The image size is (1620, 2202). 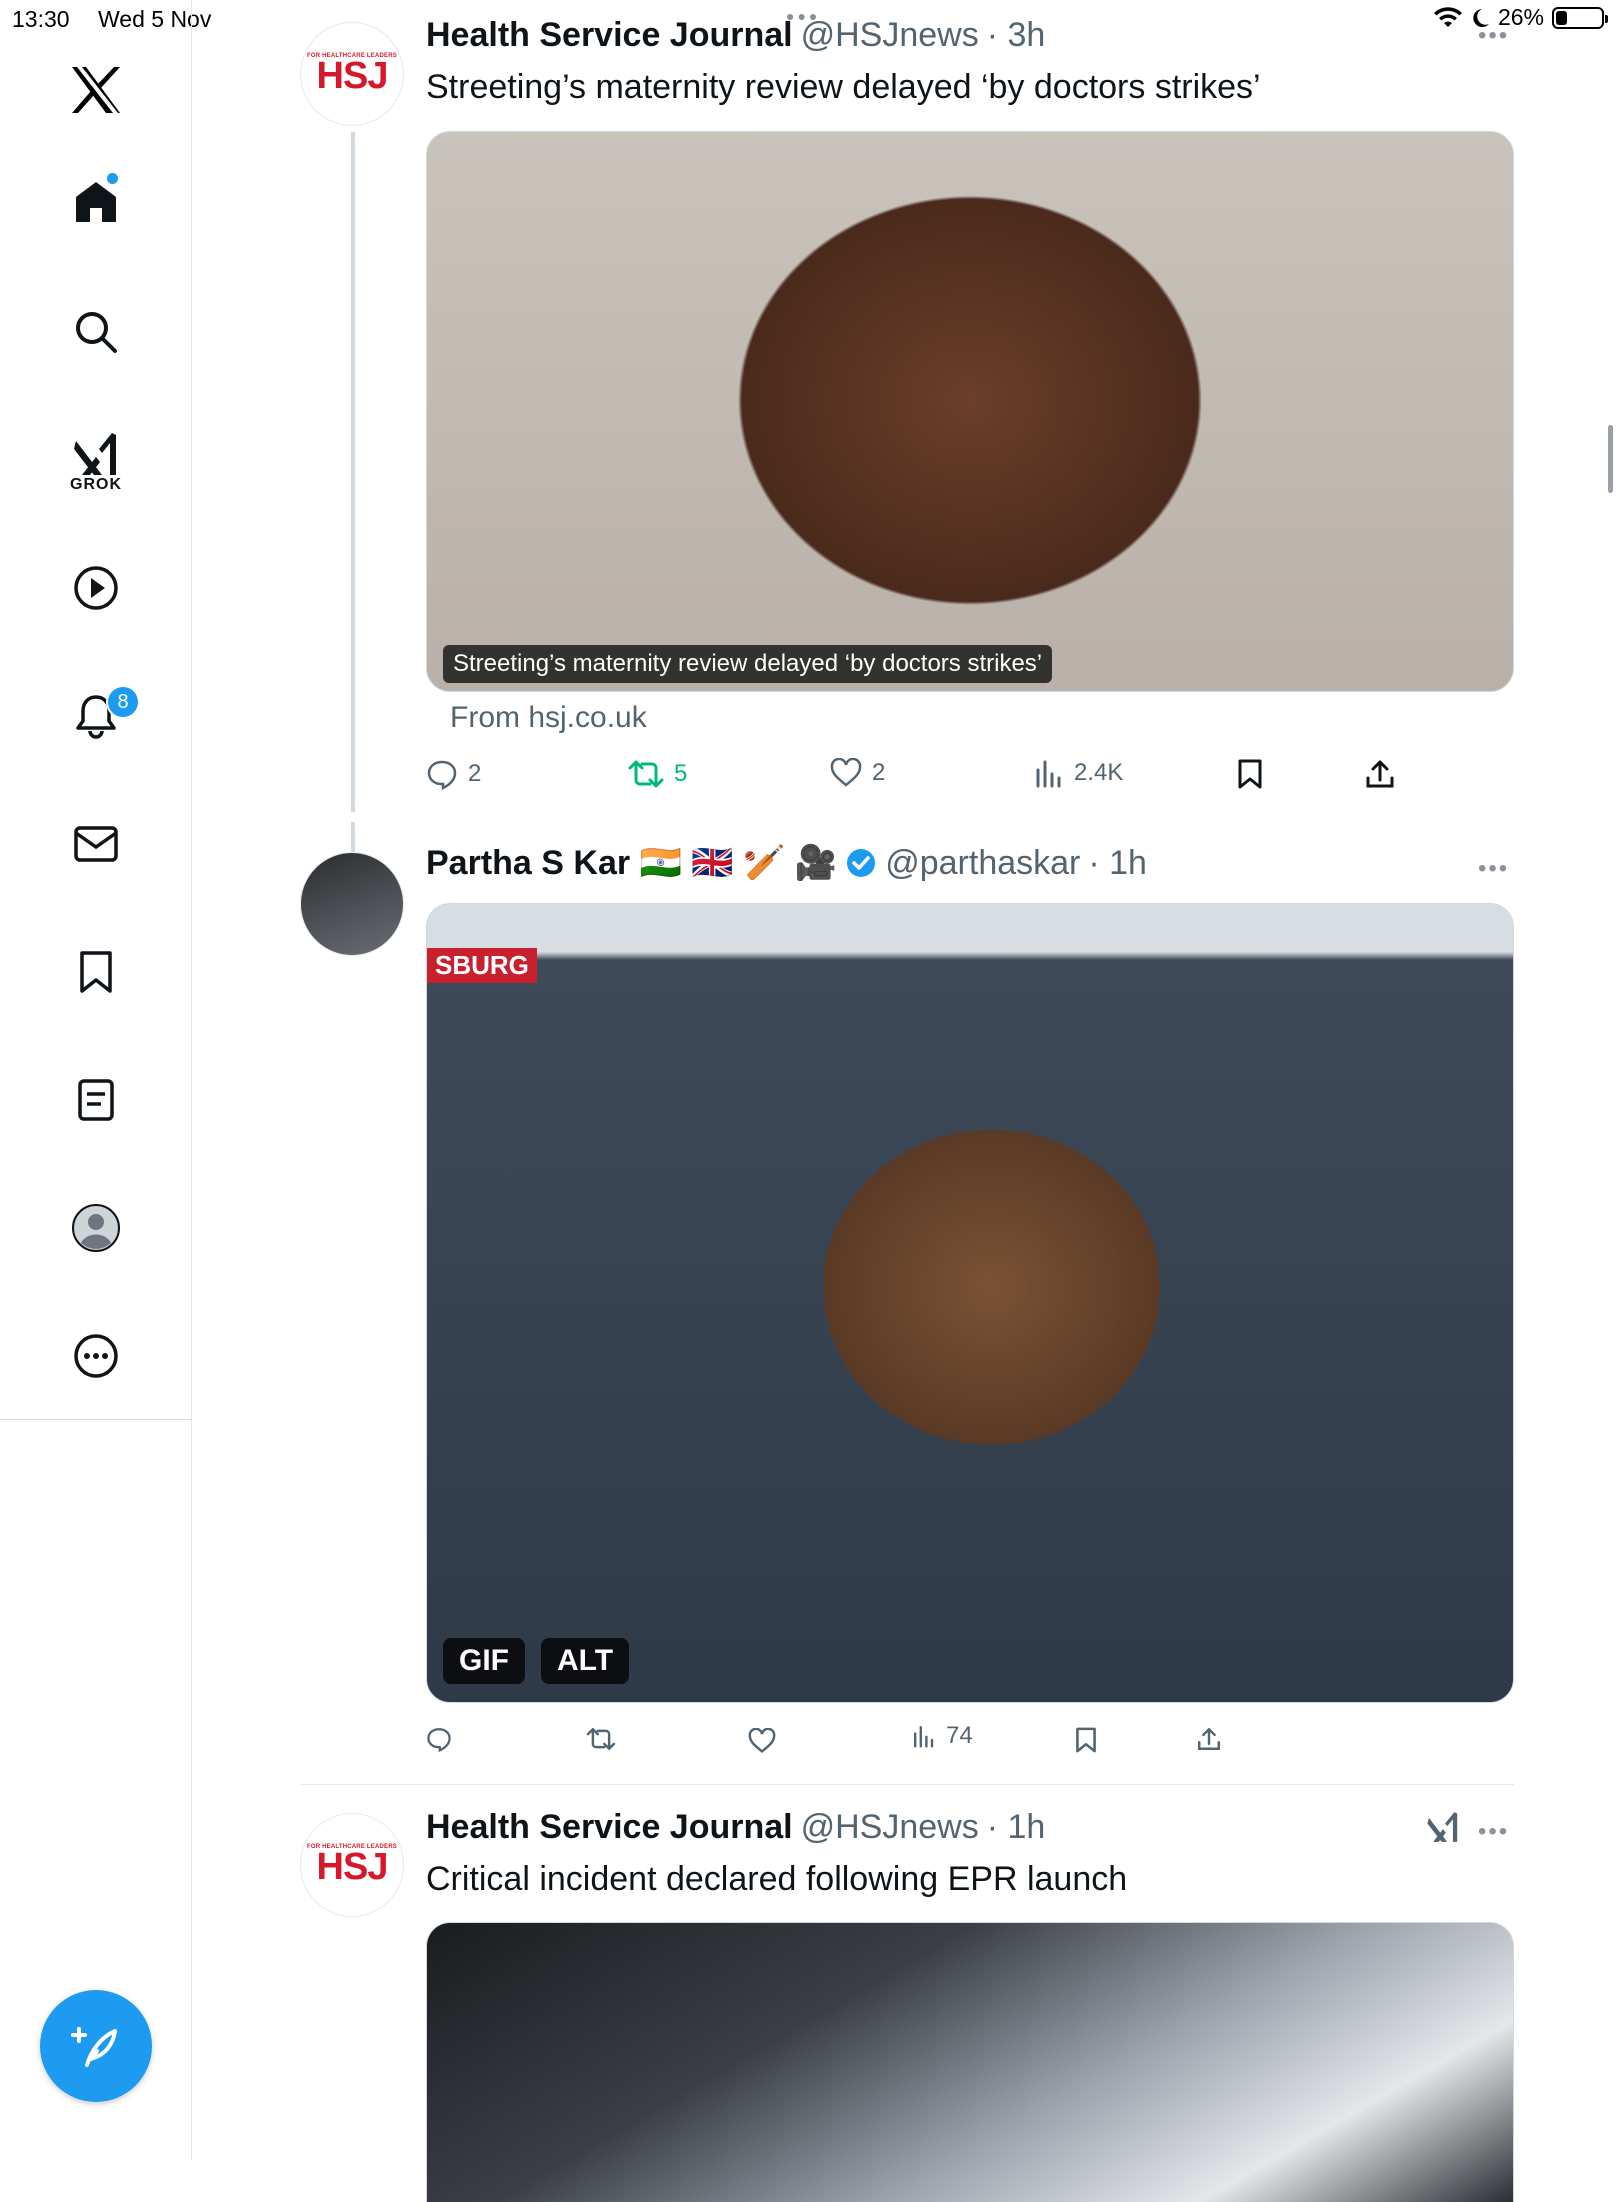 I want to click on reply-button, so click(x=439, y=1739).